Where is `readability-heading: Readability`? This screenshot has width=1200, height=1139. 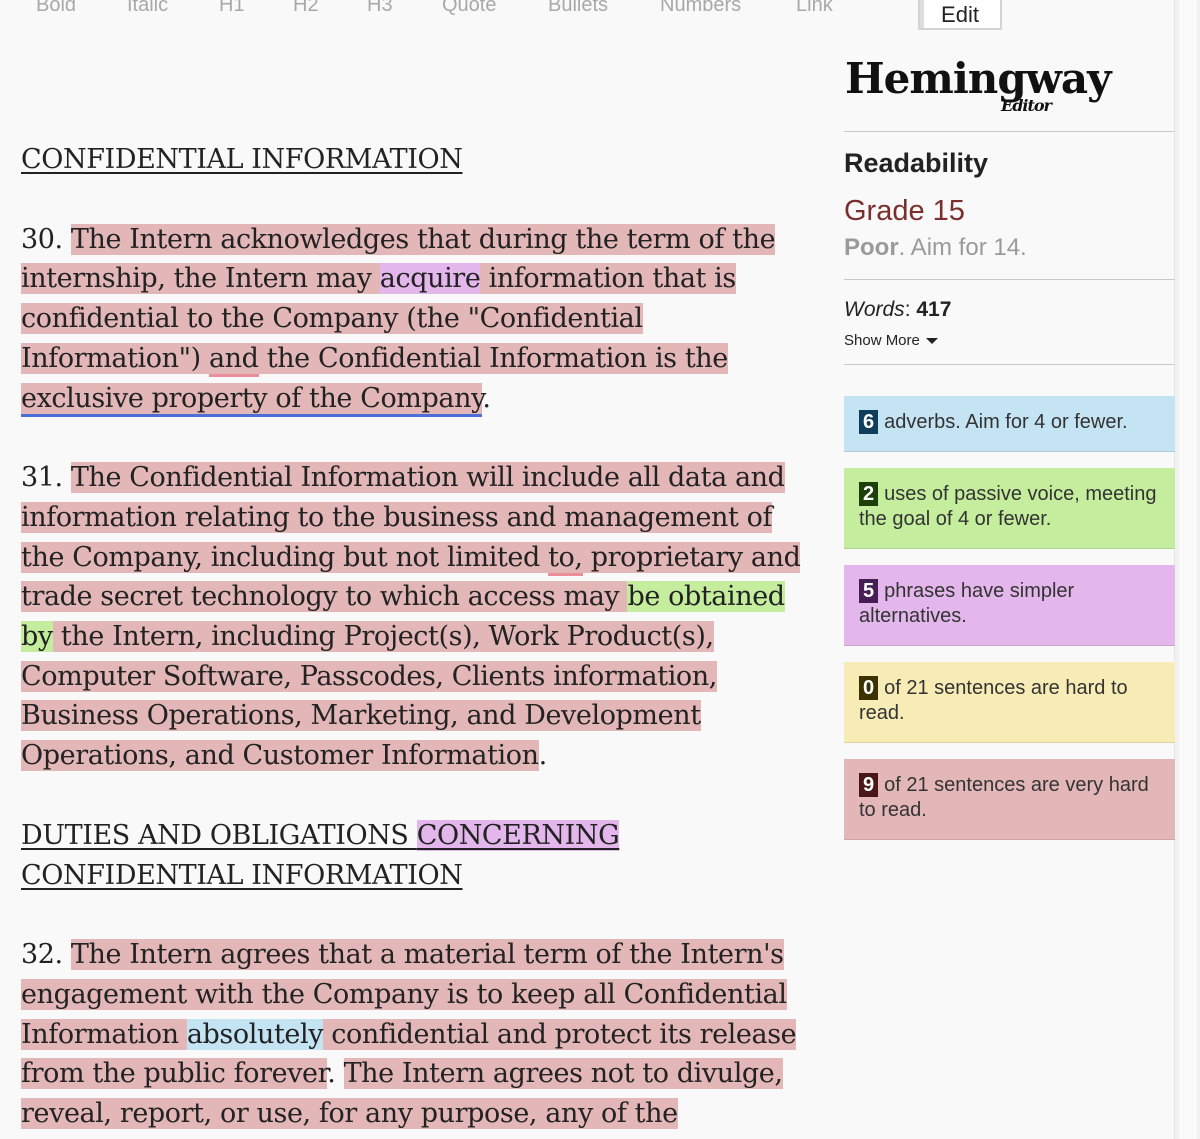 readability-heading: Readability is located at coordinates (916, 163).